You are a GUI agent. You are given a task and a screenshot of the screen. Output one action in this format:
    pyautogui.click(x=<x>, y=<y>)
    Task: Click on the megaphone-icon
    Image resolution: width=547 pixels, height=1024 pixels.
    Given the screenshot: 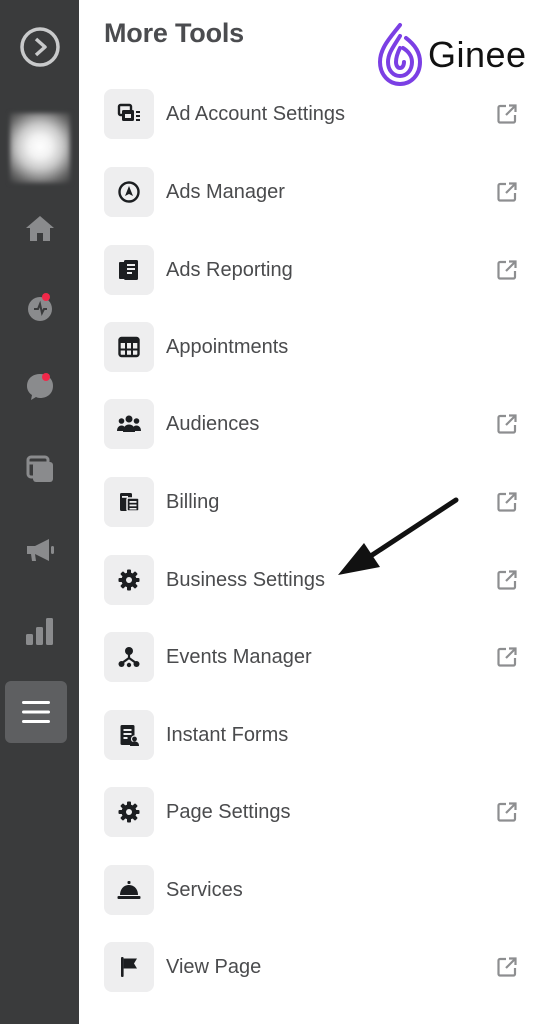 What is the action you would take?
    pyautogui.click(x=40, y=550)
    